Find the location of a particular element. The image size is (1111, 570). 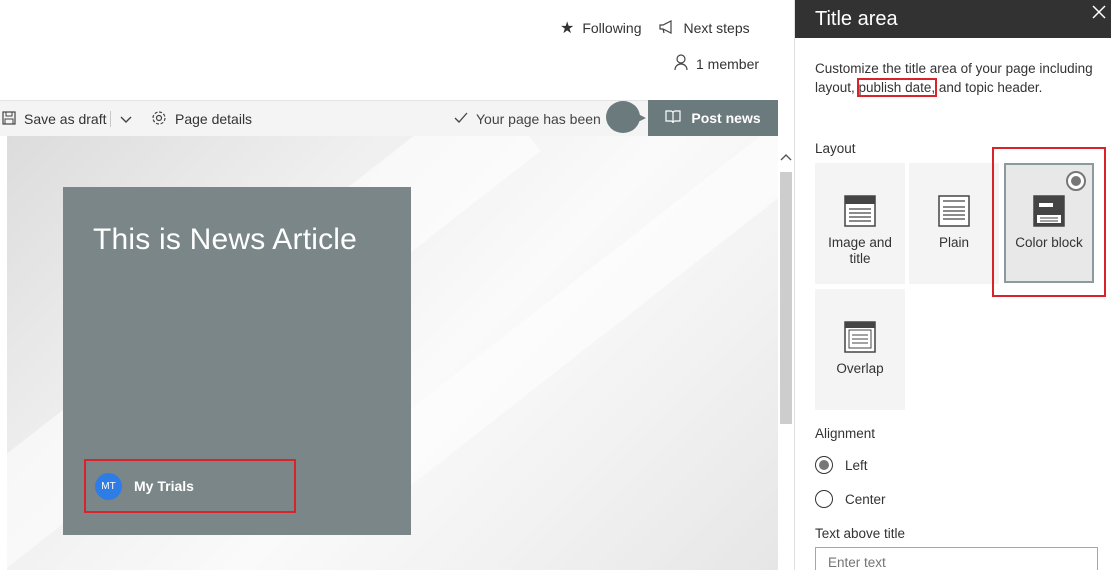

save-status-text: Your page has been s is located at coordinates (540, 119).